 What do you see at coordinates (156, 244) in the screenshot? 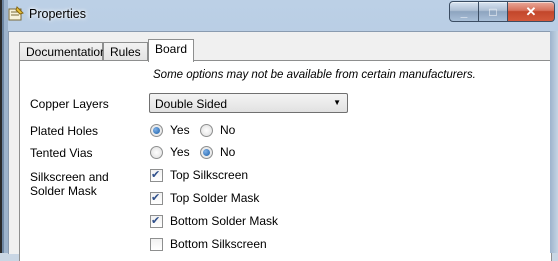
I see `bottom-silkscreen-checkbox` at bounding box center [156, 244].